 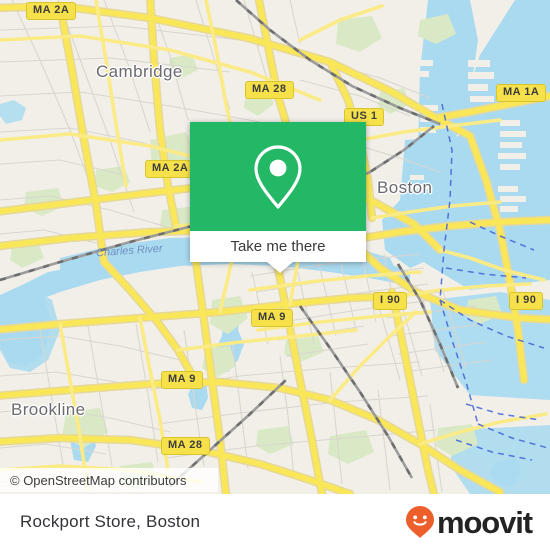 I want to click on footer-bar: Rockport Store, Boston moovit, so click(x=275, y=522).